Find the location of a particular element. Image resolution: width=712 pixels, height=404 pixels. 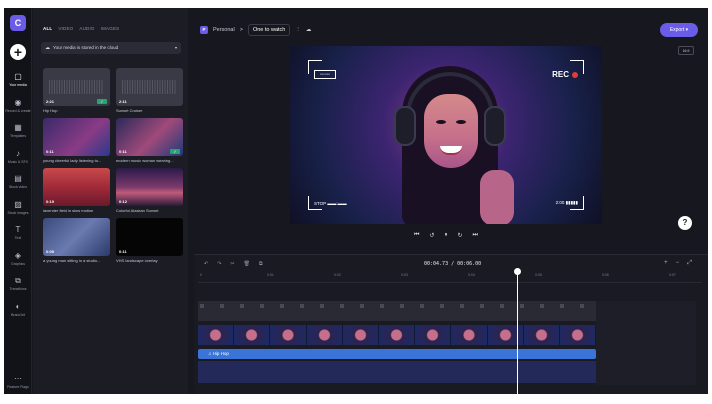

video-track is located at coordinates (397, 335).